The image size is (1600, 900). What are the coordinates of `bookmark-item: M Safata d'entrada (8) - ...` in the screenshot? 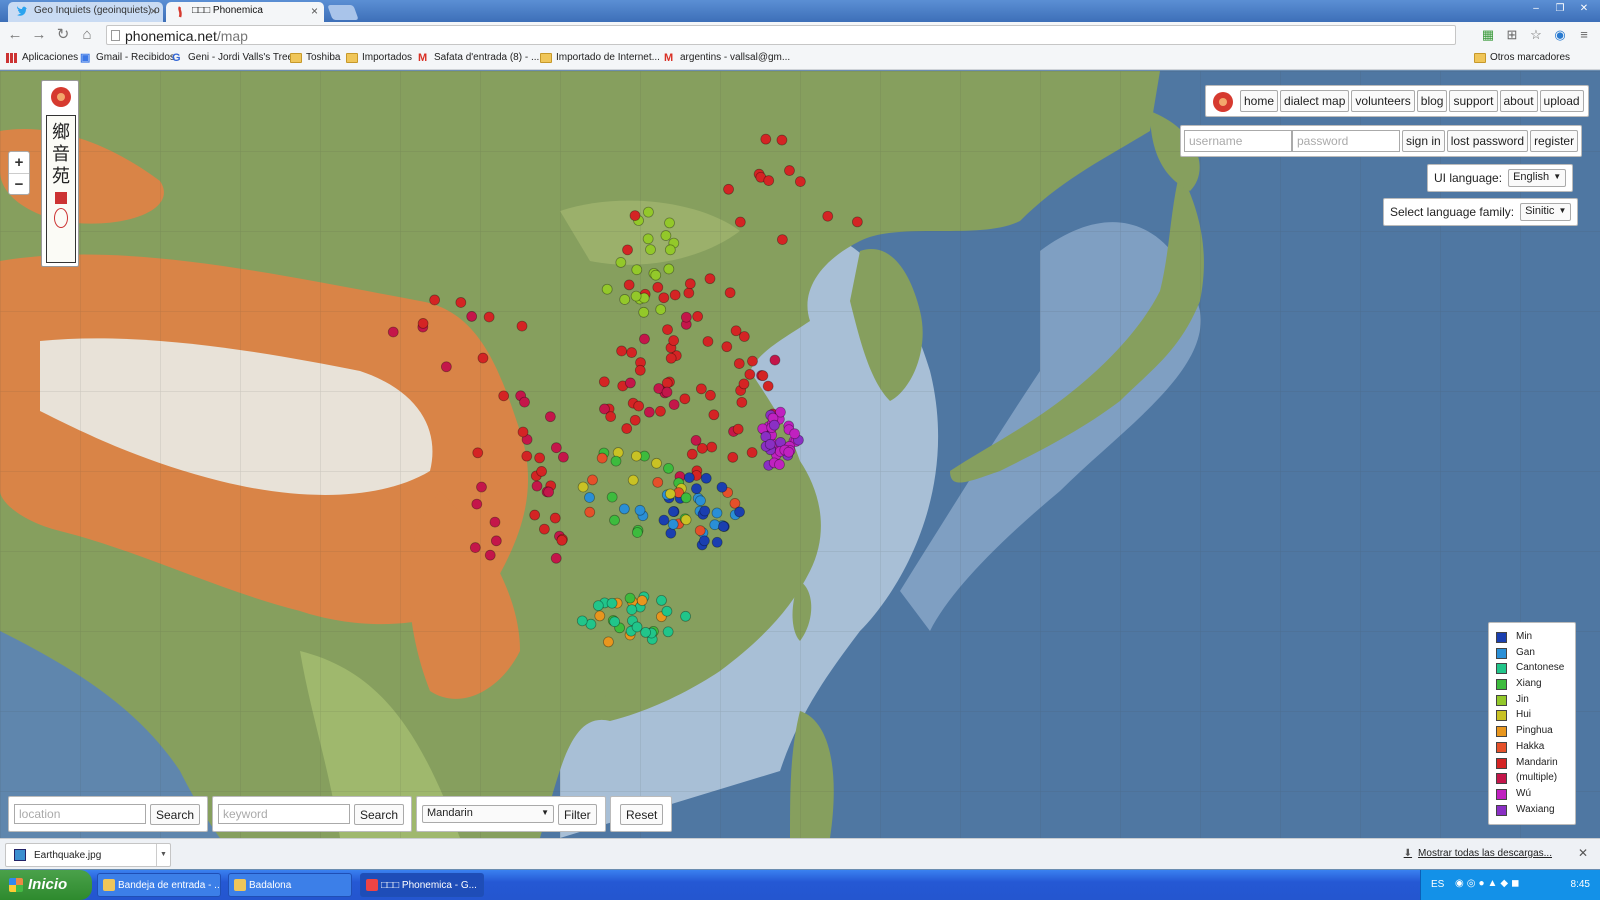 It's located at (478, 58).